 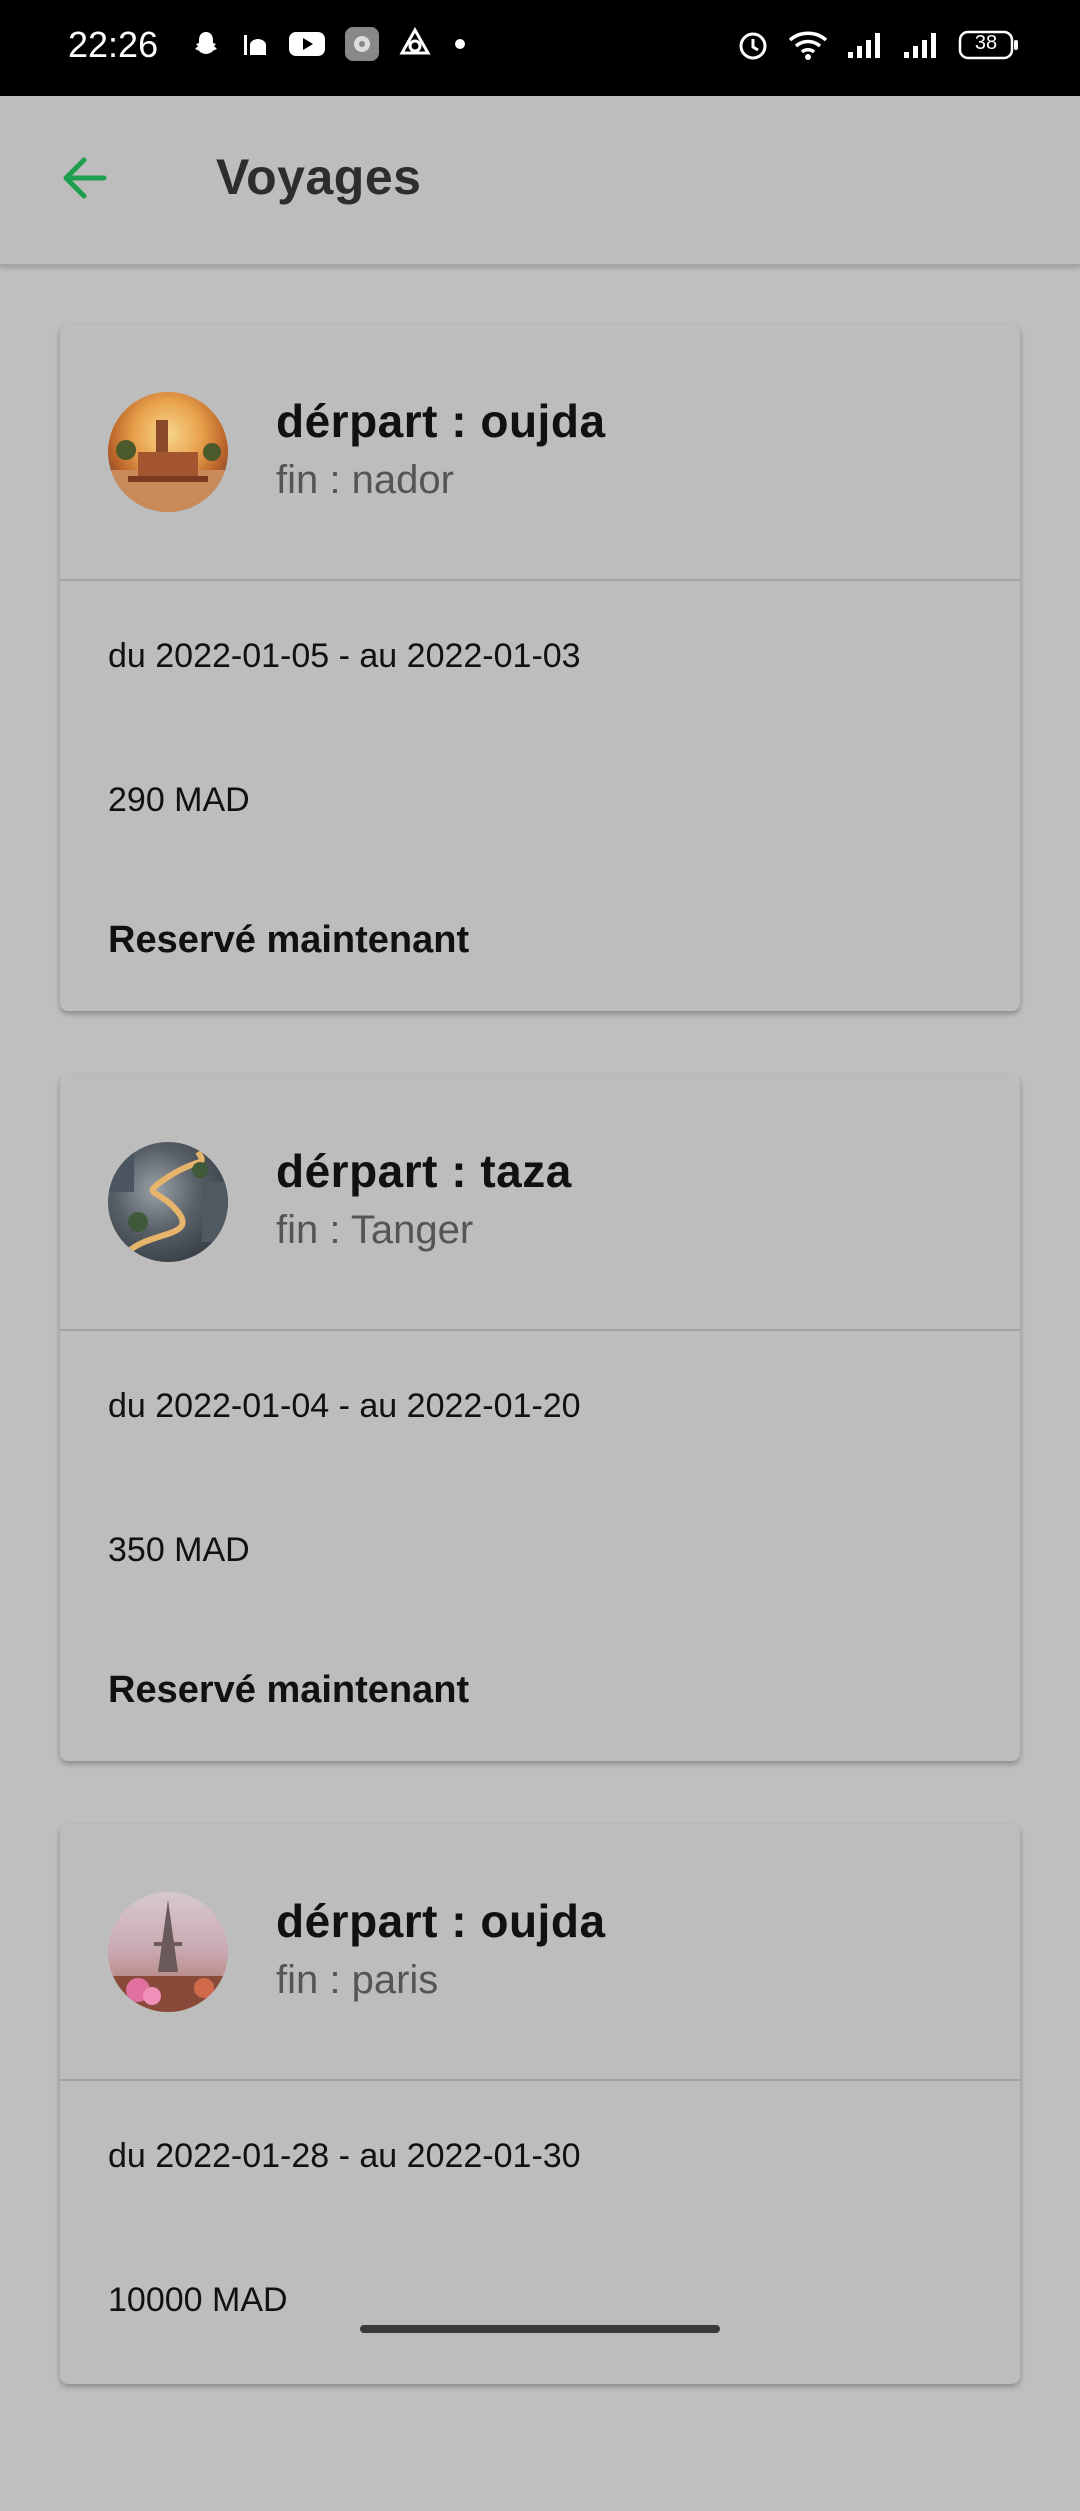 I want to click on arrow-left-icon, so click(x=85, y=178).